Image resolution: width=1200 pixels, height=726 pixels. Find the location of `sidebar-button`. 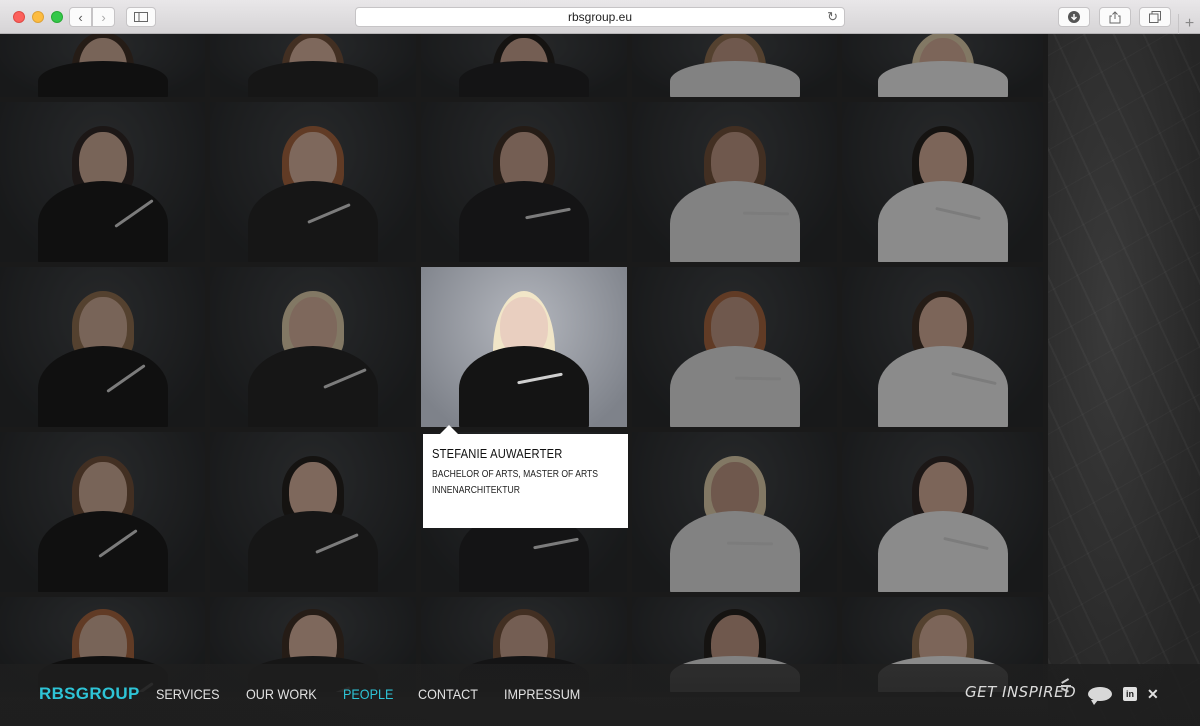

sidebar-button is located at coordinates (141, 17).